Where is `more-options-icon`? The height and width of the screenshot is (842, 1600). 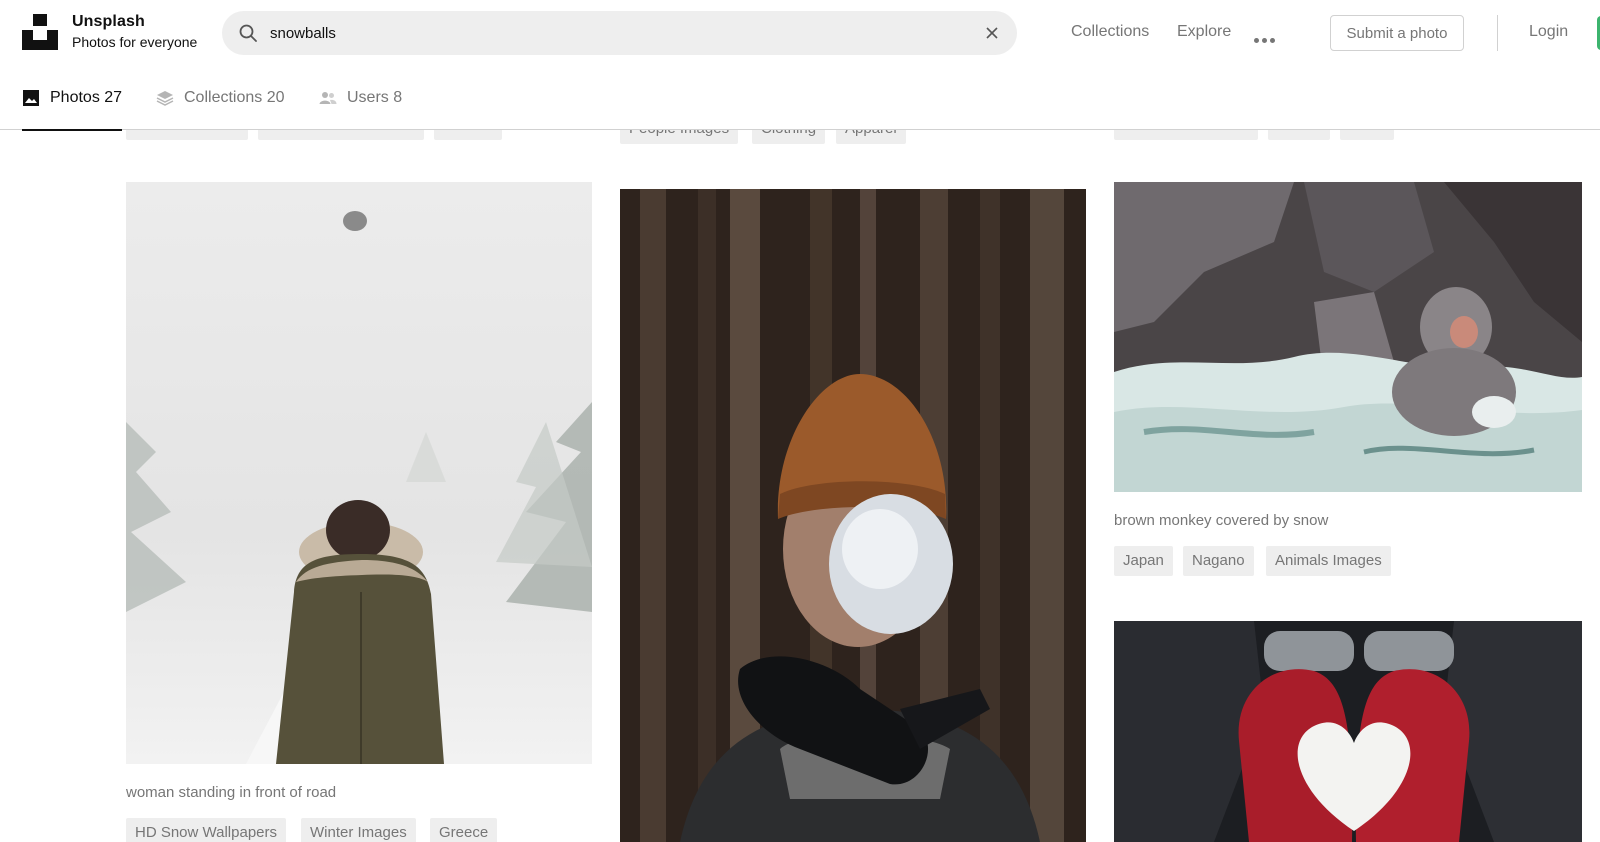
more-options-icon is located at coordinates (1266, 36).